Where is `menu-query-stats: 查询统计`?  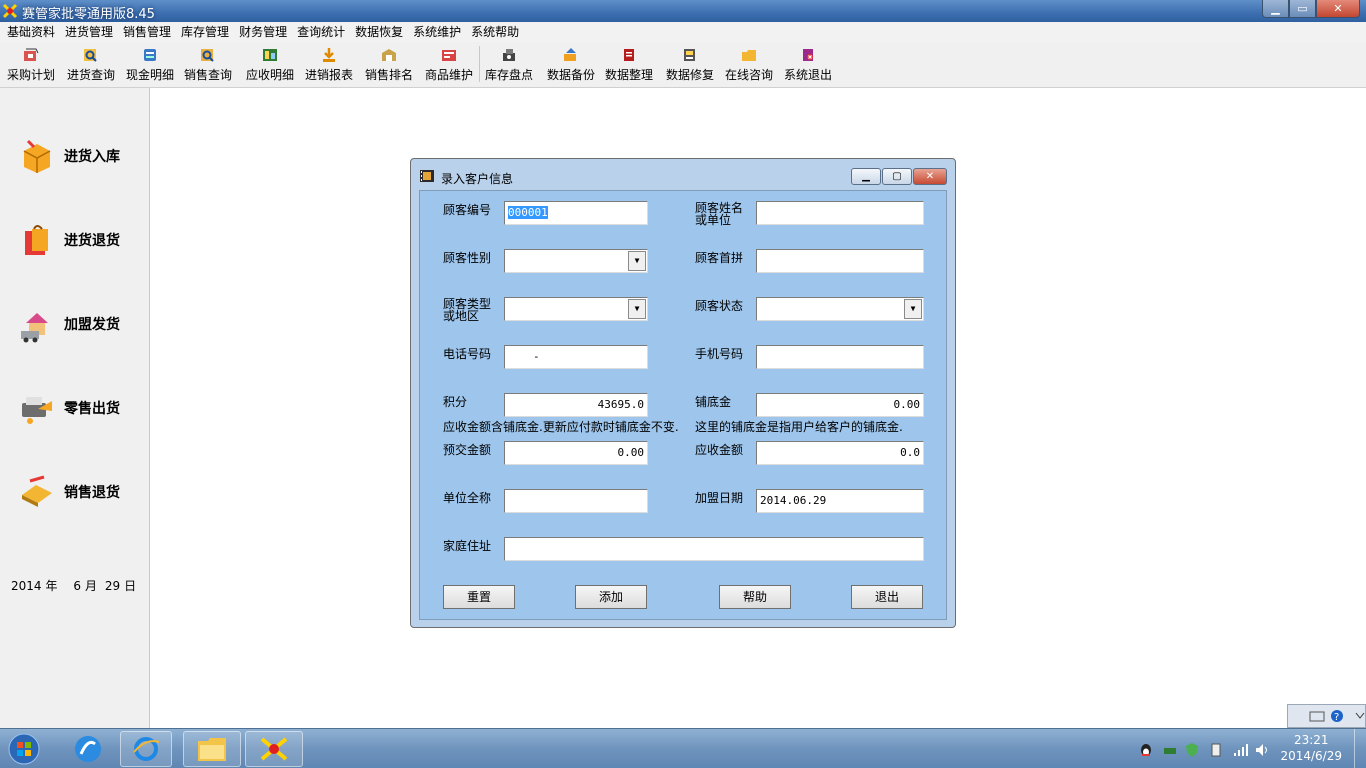
menu-query-stats: 查询统计 is located at coordinates (321, 32).